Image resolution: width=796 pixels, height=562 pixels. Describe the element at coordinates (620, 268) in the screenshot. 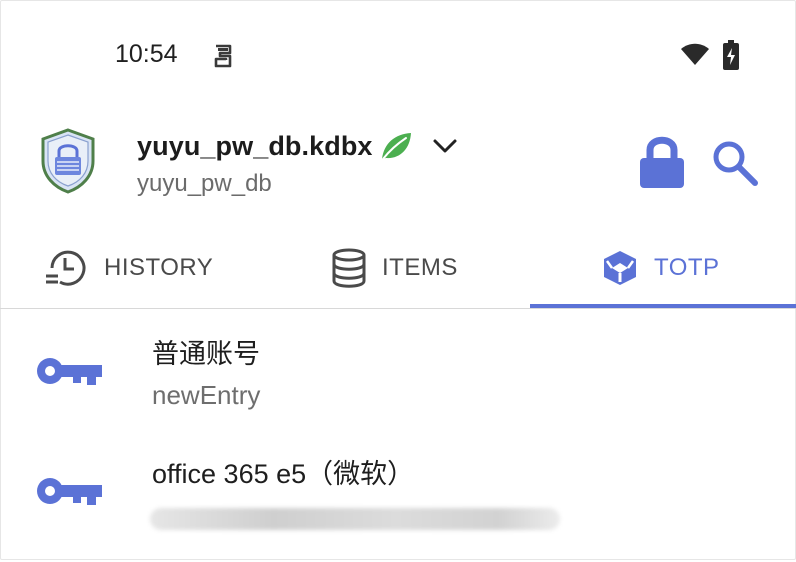

I see `totp-cube-icon` at that location.